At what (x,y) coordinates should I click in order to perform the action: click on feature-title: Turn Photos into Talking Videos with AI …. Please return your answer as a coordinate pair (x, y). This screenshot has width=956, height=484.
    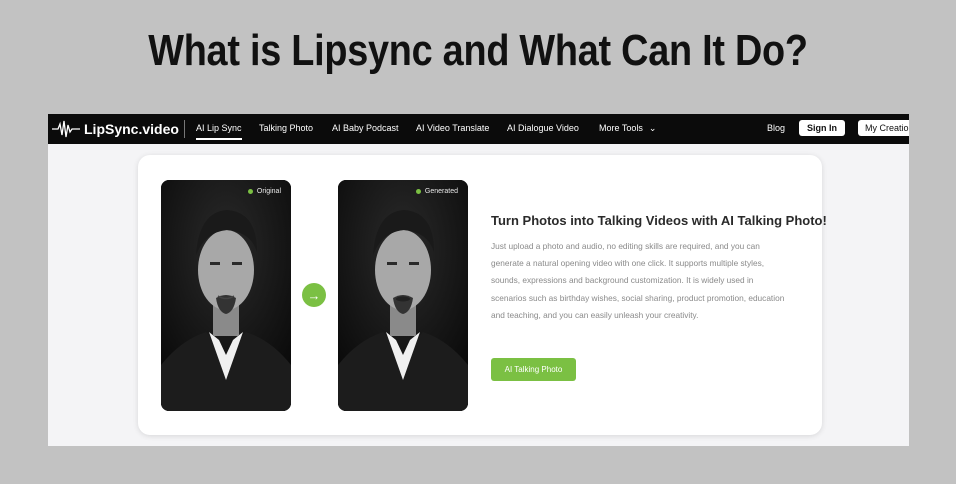
    Looking at the image, I should click on (659, 220).